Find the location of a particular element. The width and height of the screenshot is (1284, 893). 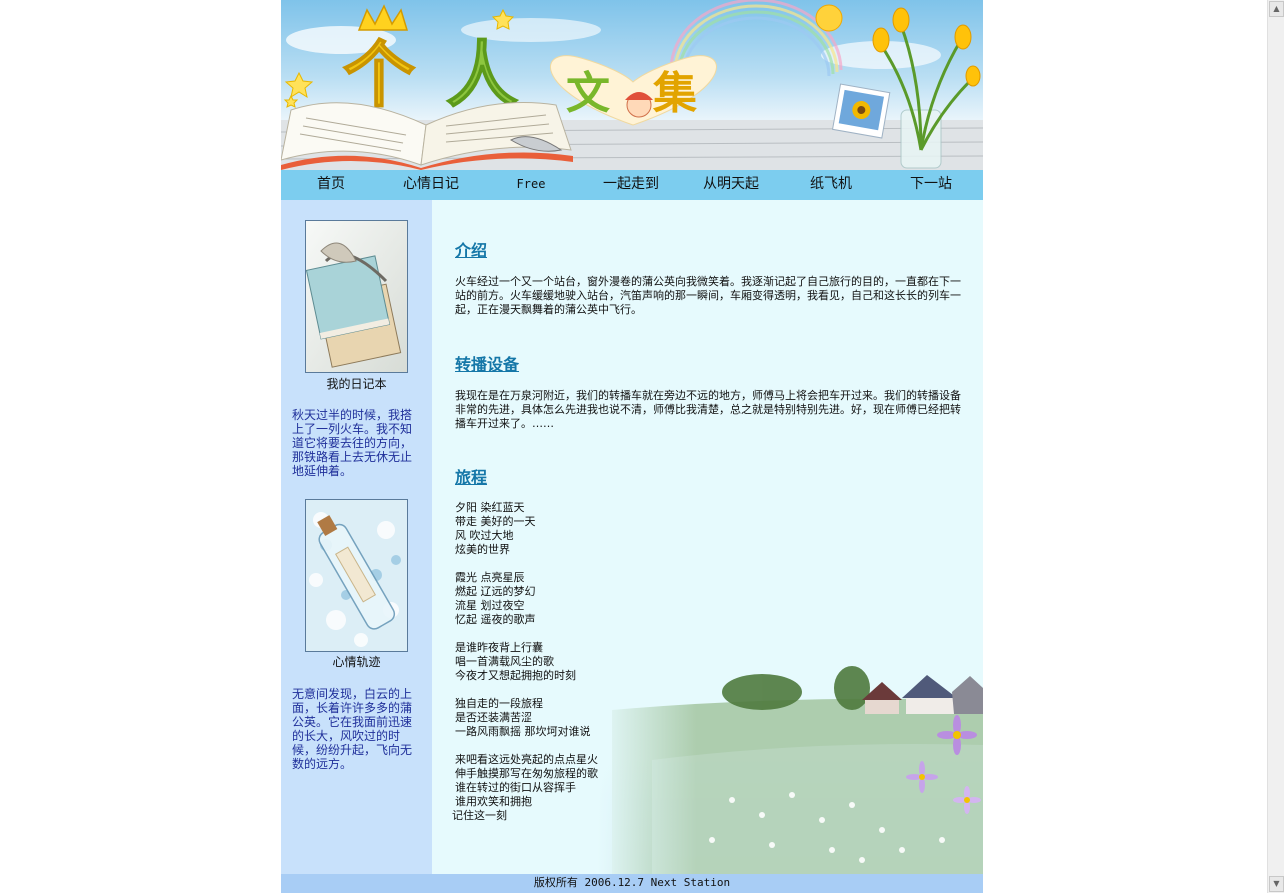

banner-subtitle-char-2: 集 is located at coordinates (674, 93).